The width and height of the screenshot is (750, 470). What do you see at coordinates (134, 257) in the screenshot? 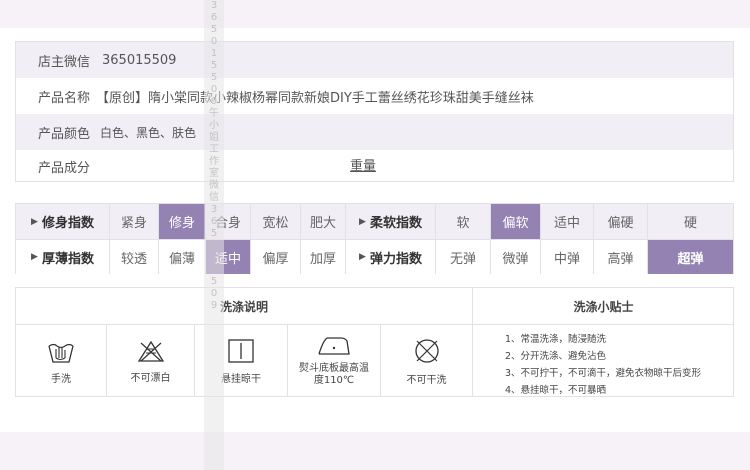
I see `thickness-option: 较透` at bounding box center [134, 257].